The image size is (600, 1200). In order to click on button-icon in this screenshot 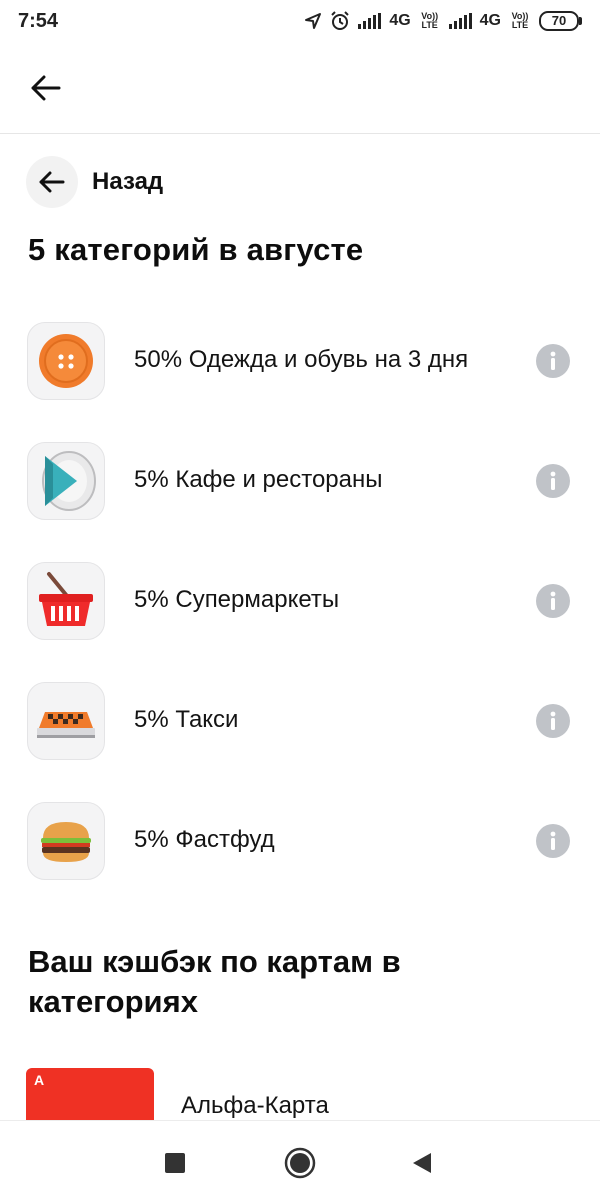, I will do `click(66, 361)`.